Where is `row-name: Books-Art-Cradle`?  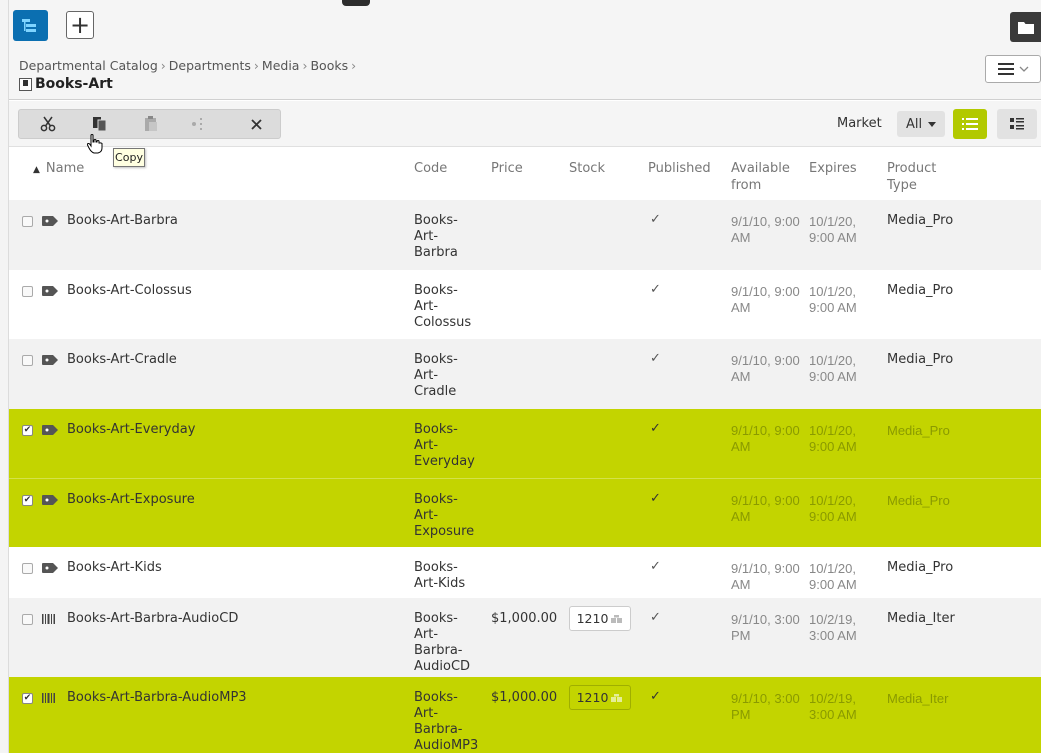 row-name: Books-Art-Cradle is located at coordinates (122, 360).